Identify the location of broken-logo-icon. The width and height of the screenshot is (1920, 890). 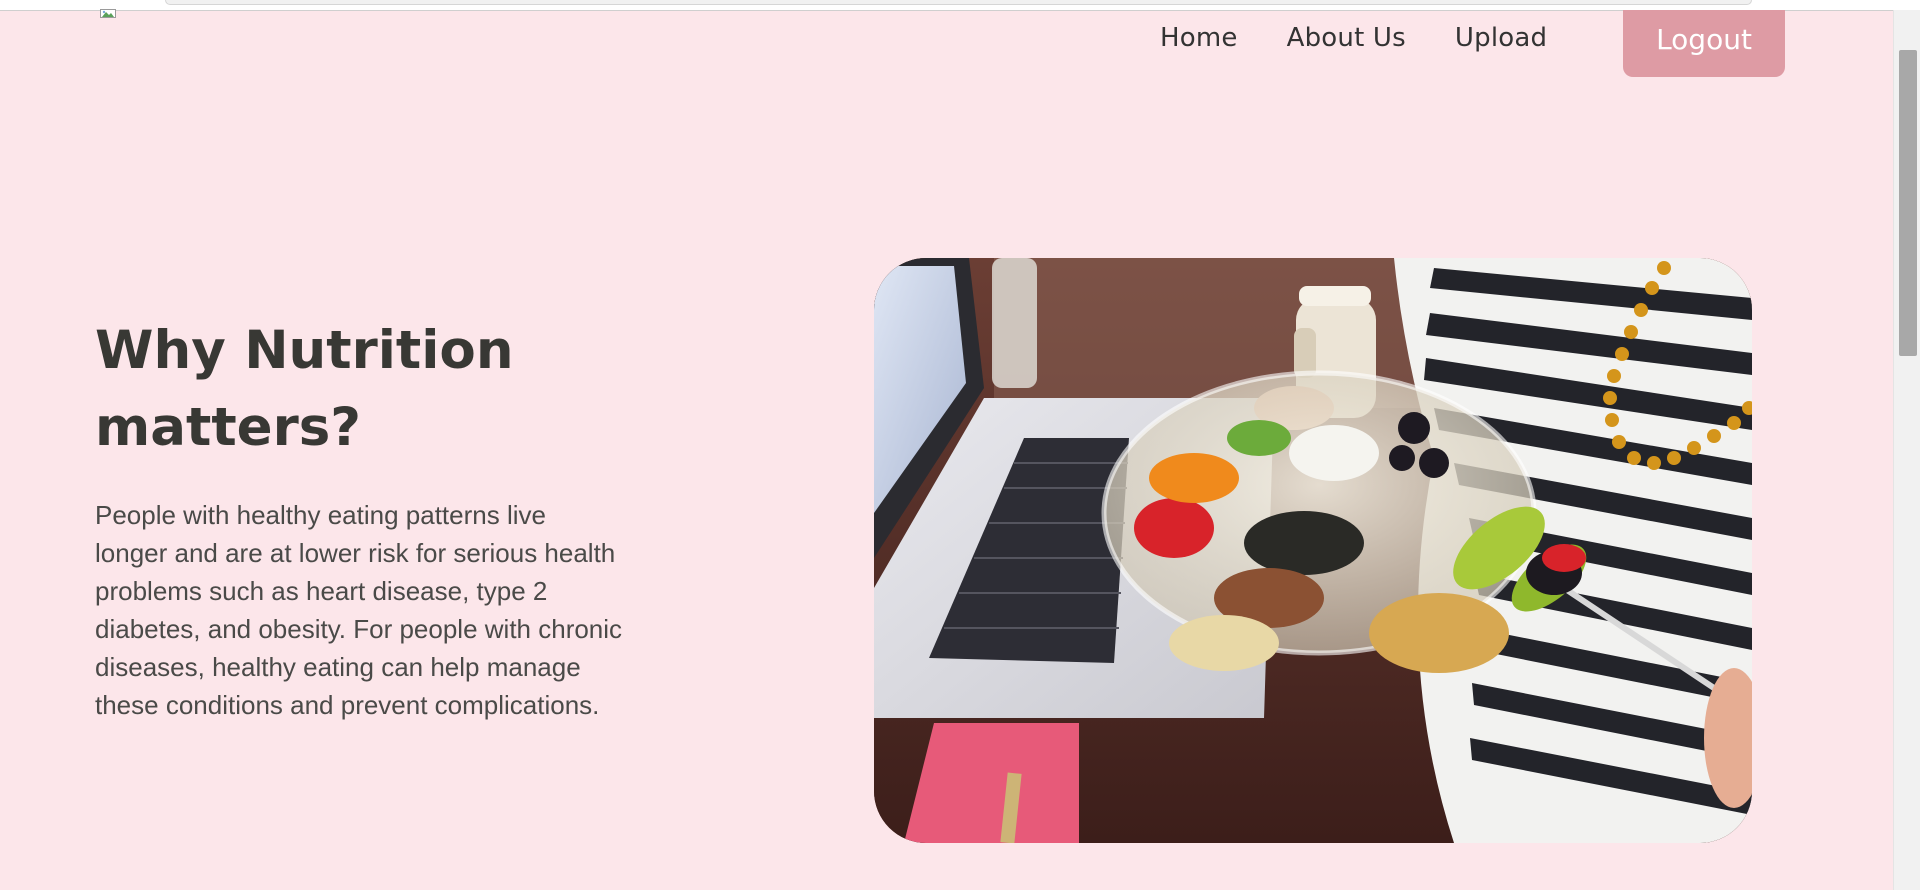
(108, 13).